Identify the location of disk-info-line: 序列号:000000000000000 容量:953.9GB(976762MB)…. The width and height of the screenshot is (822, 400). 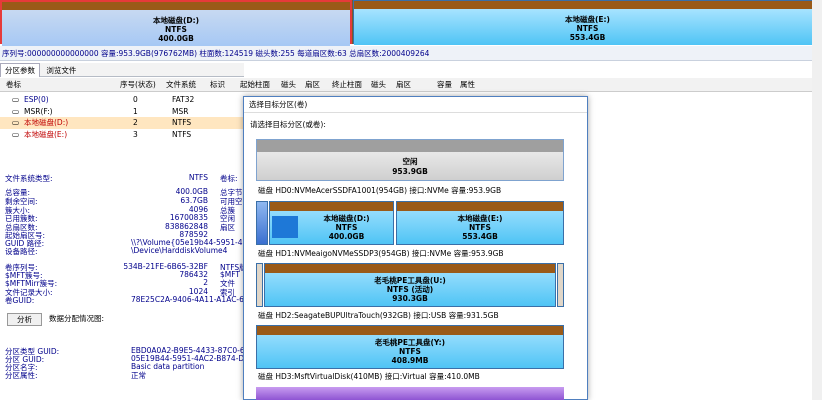
(411, 53).